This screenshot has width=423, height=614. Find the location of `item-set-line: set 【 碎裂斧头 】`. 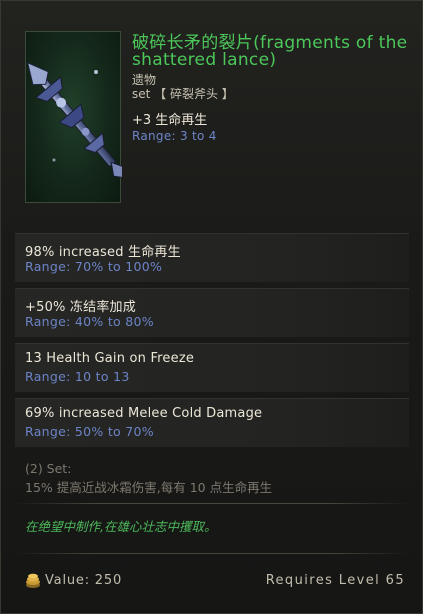

item-set-line: set 【 碎裂斧头 】 is located at coordinates (183, 93).